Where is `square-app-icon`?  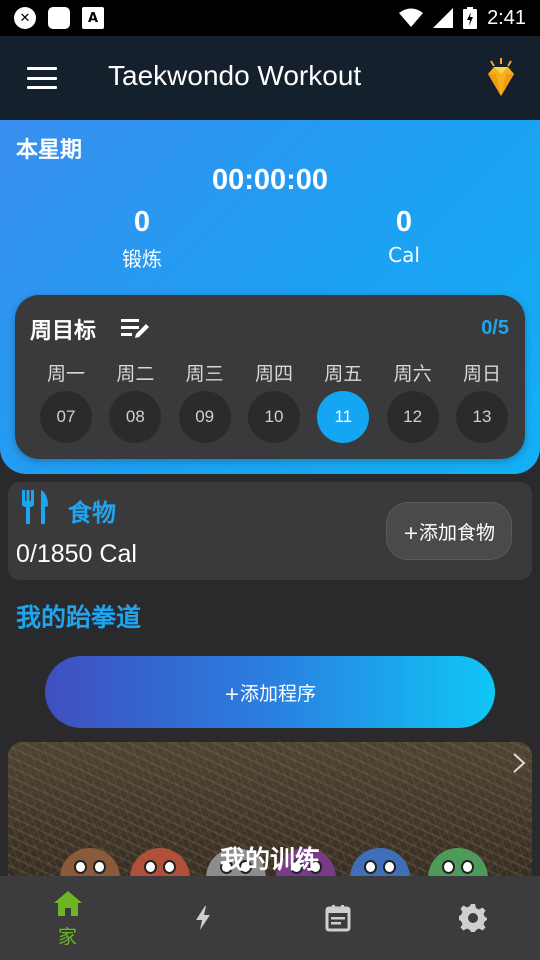 square-app-icon is located at coordinates (59, 18).